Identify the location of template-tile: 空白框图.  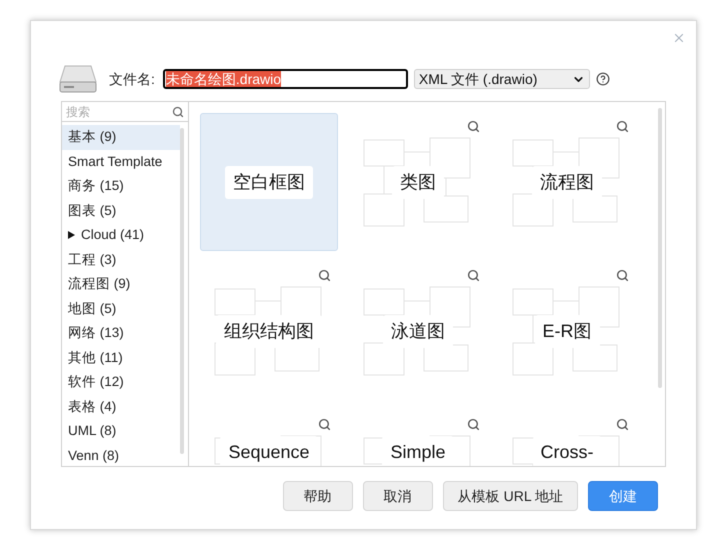
(269, 182).